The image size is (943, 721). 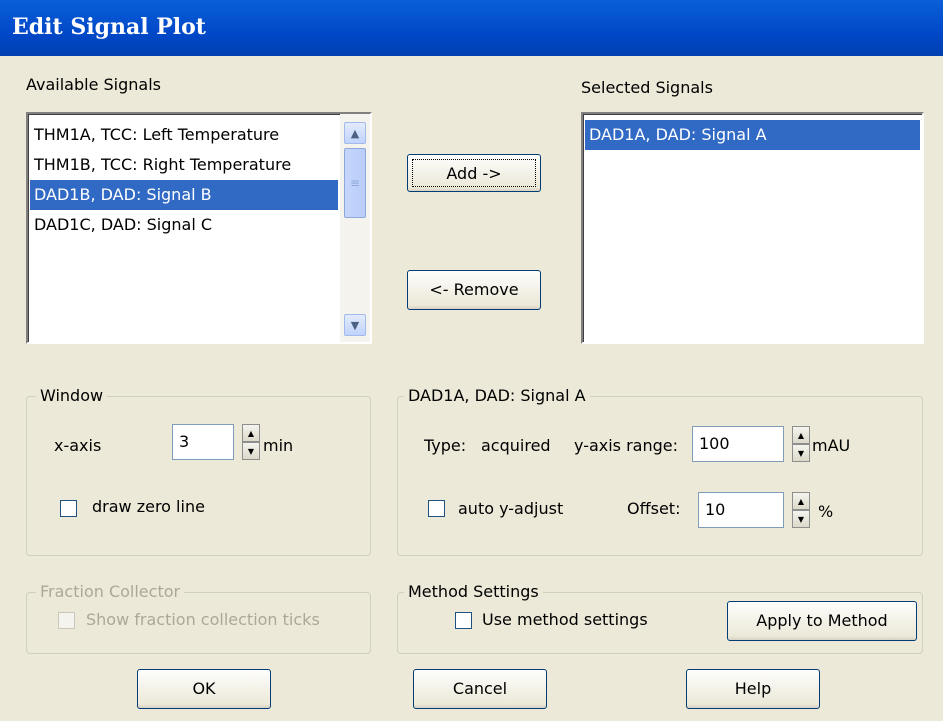 I want to click on scroll-down-icon: ▼, so click(x=355, y=325).